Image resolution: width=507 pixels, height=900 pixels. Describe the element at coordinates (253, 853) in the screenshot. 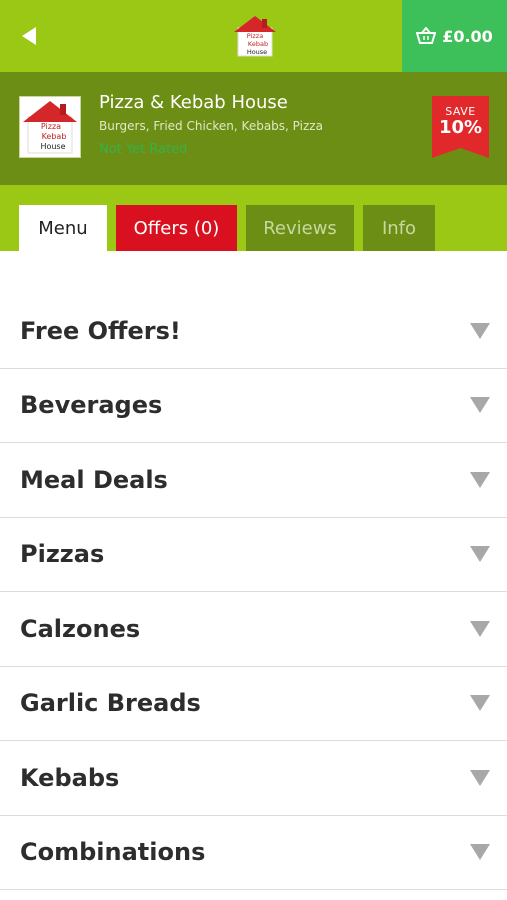

I see `category-combinations: Combinations` at that location.